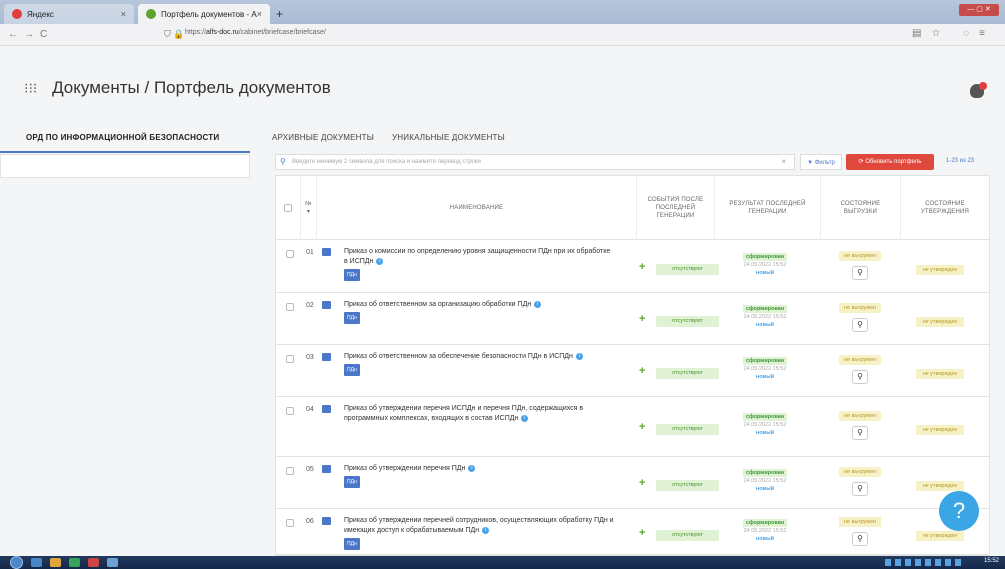  Describe the element at coordinates (310, 521) in the screenshot. I see `row-number: 06` at that location.